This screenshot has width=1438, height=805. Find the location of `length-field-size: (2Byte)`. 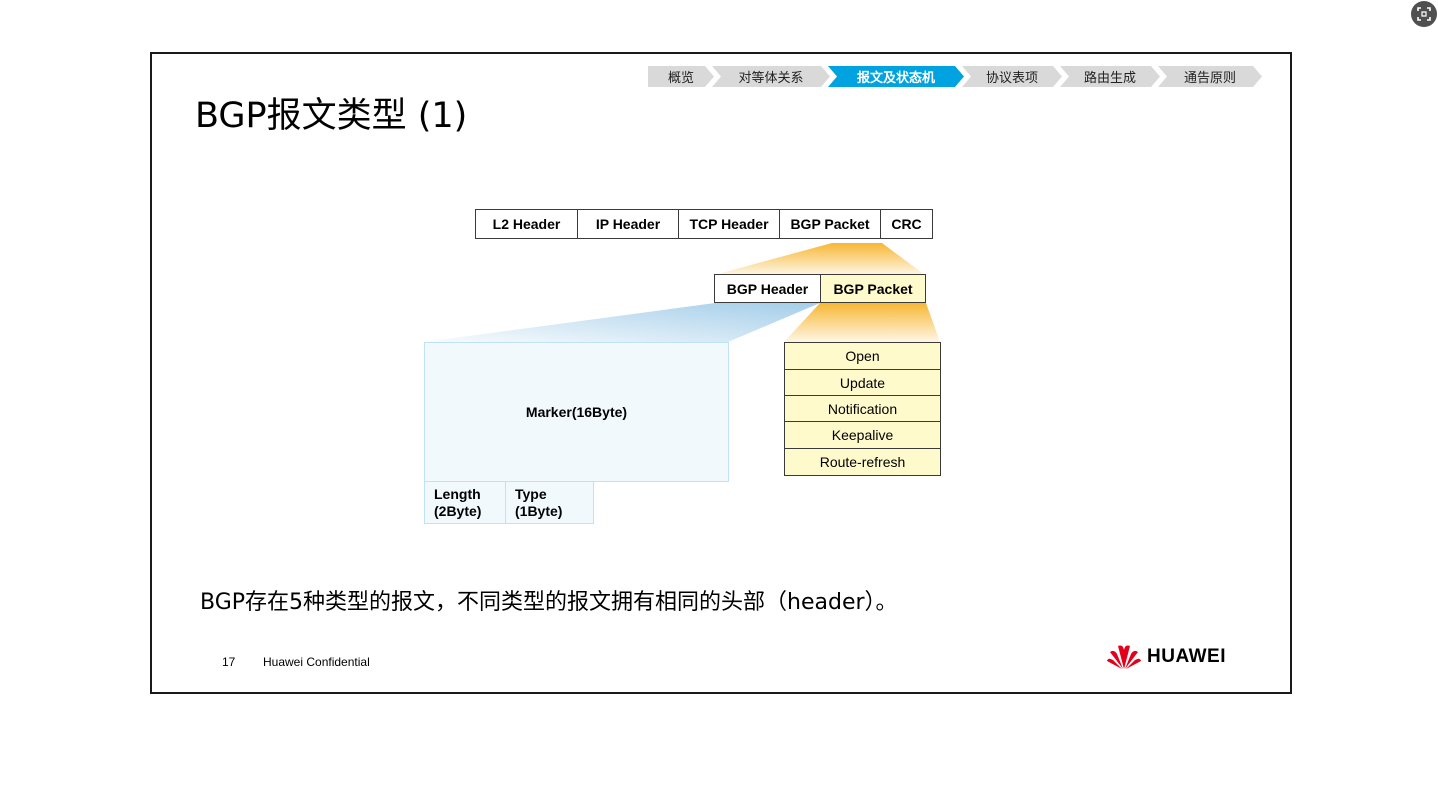

length-field-size: (2Byte) is located at coordinates (458, 511).